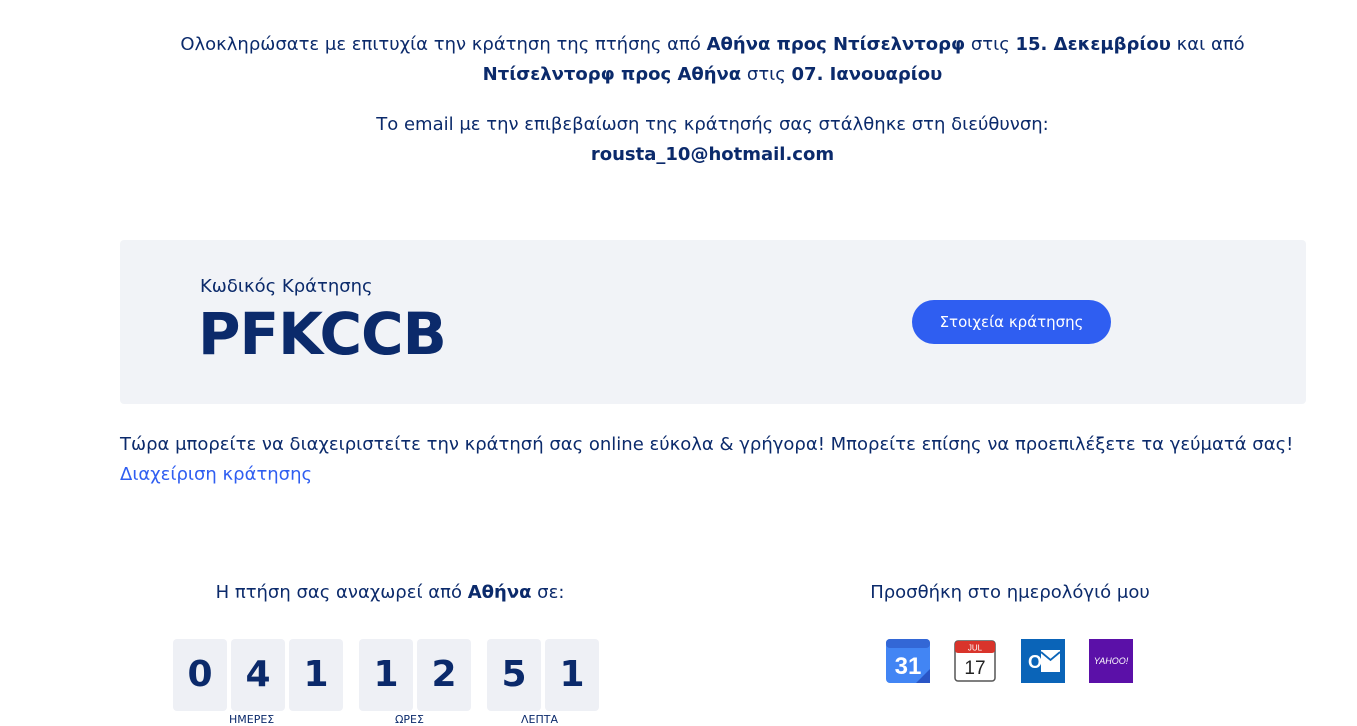 The height and width of the screenshot is (726, 1357). I want to click on yahoo-text: YAHOO!, so click(1111, 661).